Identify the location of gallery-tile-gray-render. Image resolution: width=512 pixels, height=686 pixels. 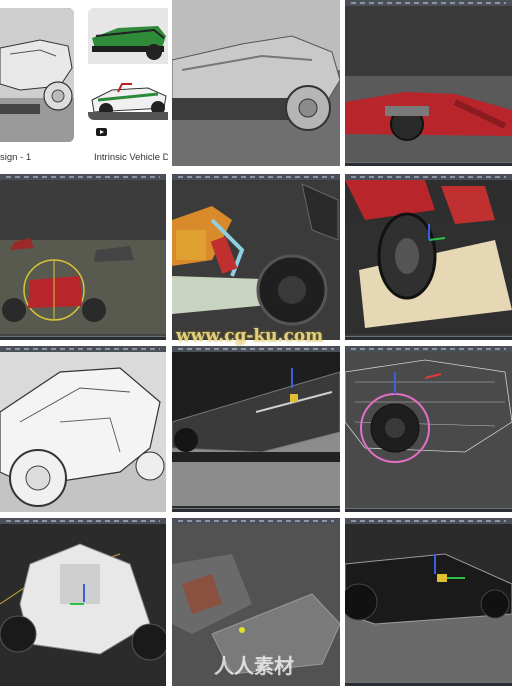
(256, 83).